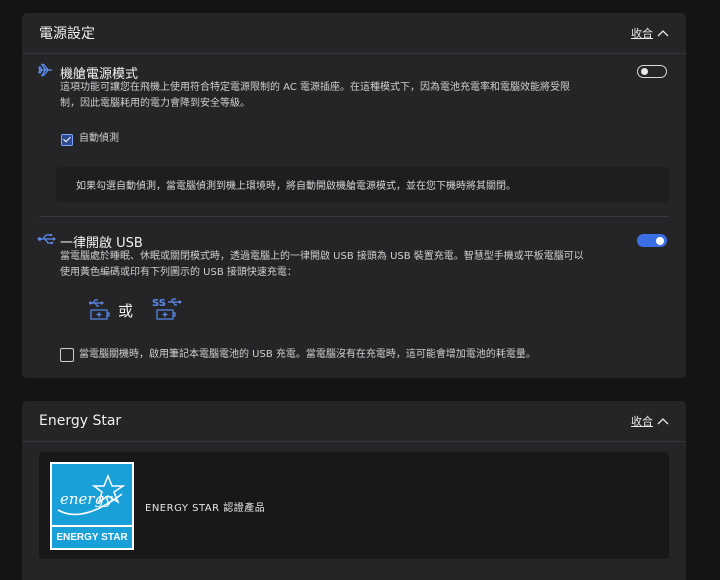 This screenshot has width=720, height=580. I want to click on energy-collapse-button: 收合, so click(650, 421).